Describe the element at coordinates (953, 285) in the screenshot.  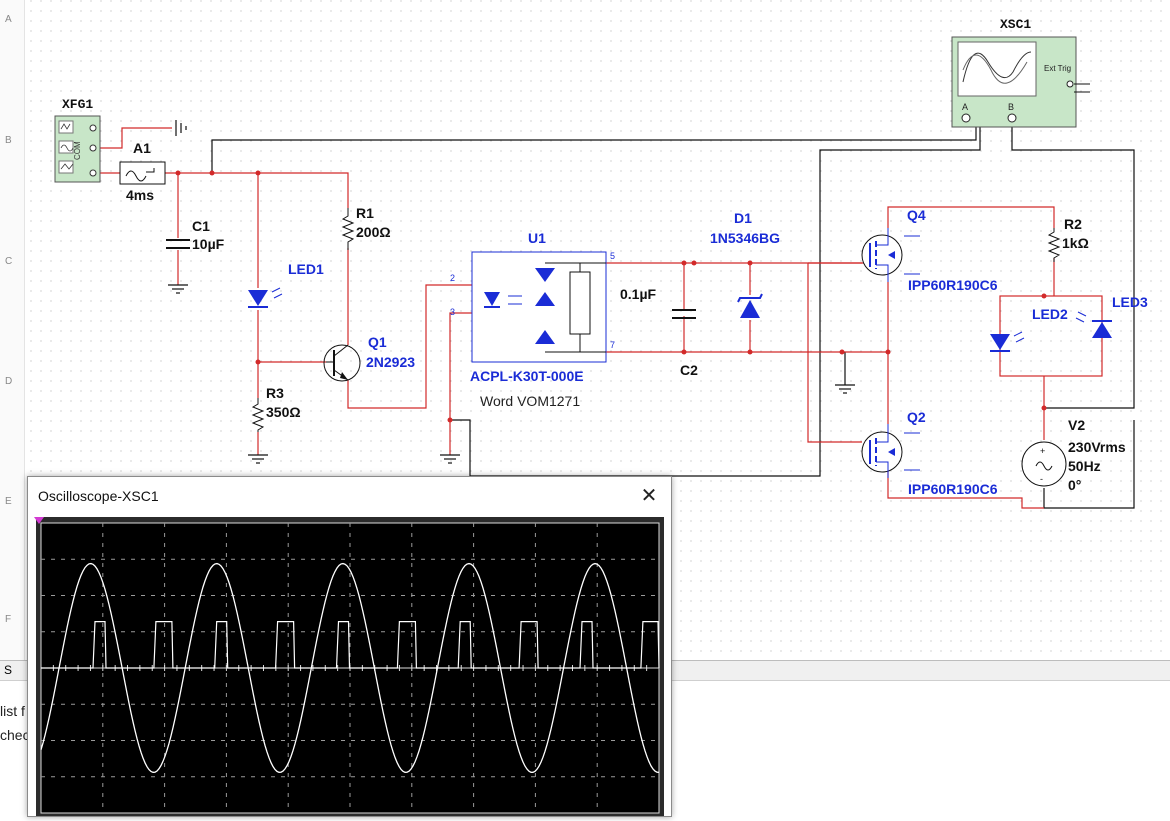
I see `q4-value: IPP60R190C6` at that location.